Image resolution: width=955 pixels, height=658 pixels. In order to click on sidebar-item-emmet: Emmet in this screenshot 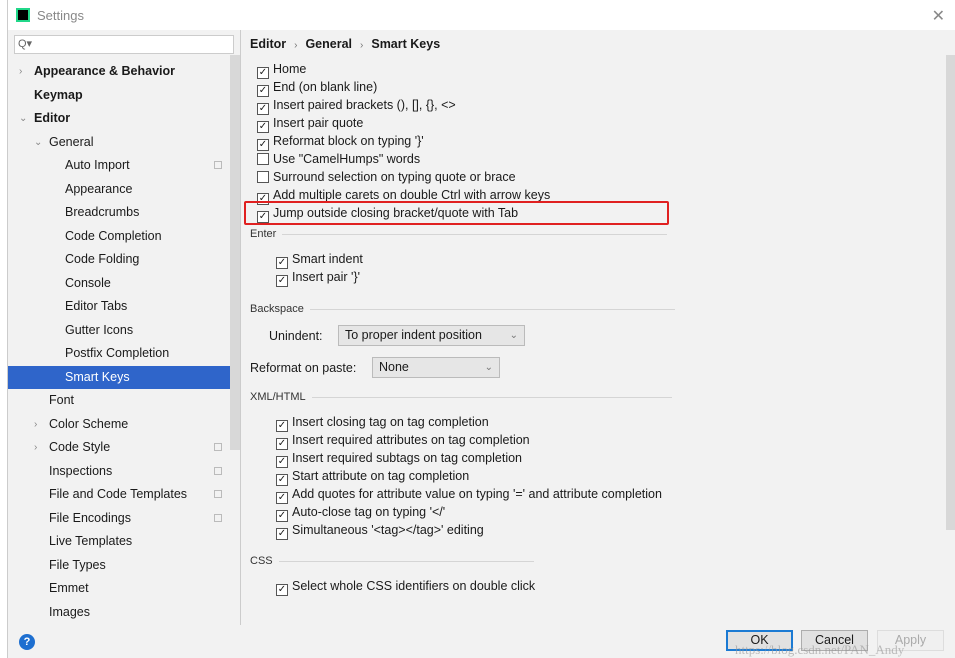, I will do `click(124, 588)`.